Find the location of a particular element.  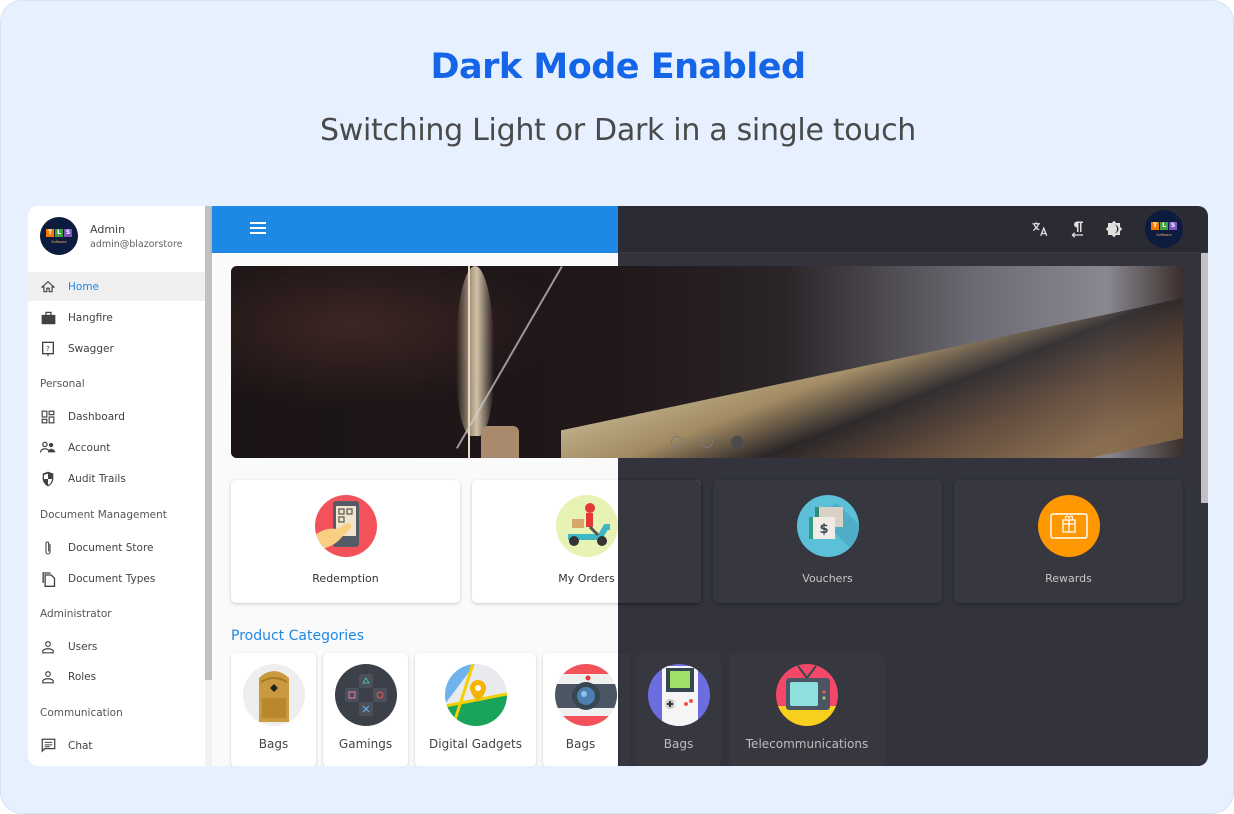

group-title-document-management: Document Management is located at coordinates (103, 515).